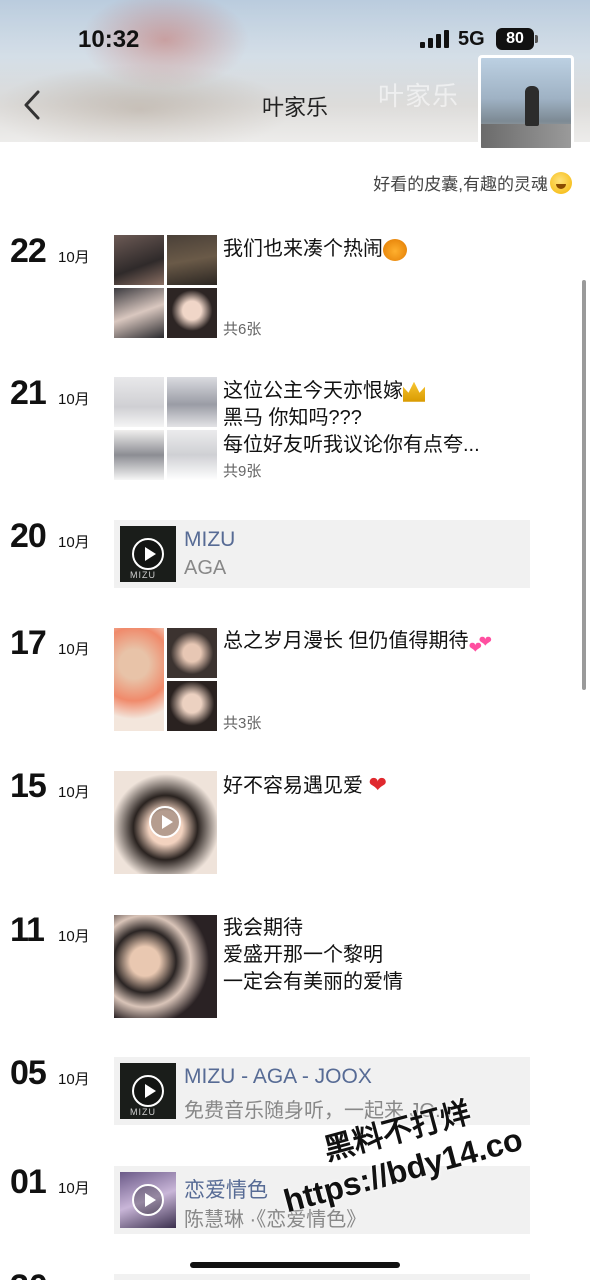  Describe the element at coordinates (377, 784) in the screenshot. I see `red-heart-emoji: ❤` at that location.